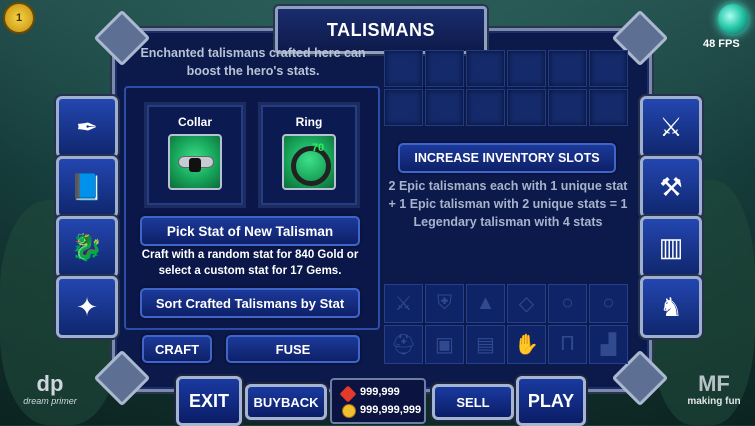 The image size is (755, 426). Describe the element at coordinates (567, 344) in the screenshot. I see `pants-icon: Π` at that location.